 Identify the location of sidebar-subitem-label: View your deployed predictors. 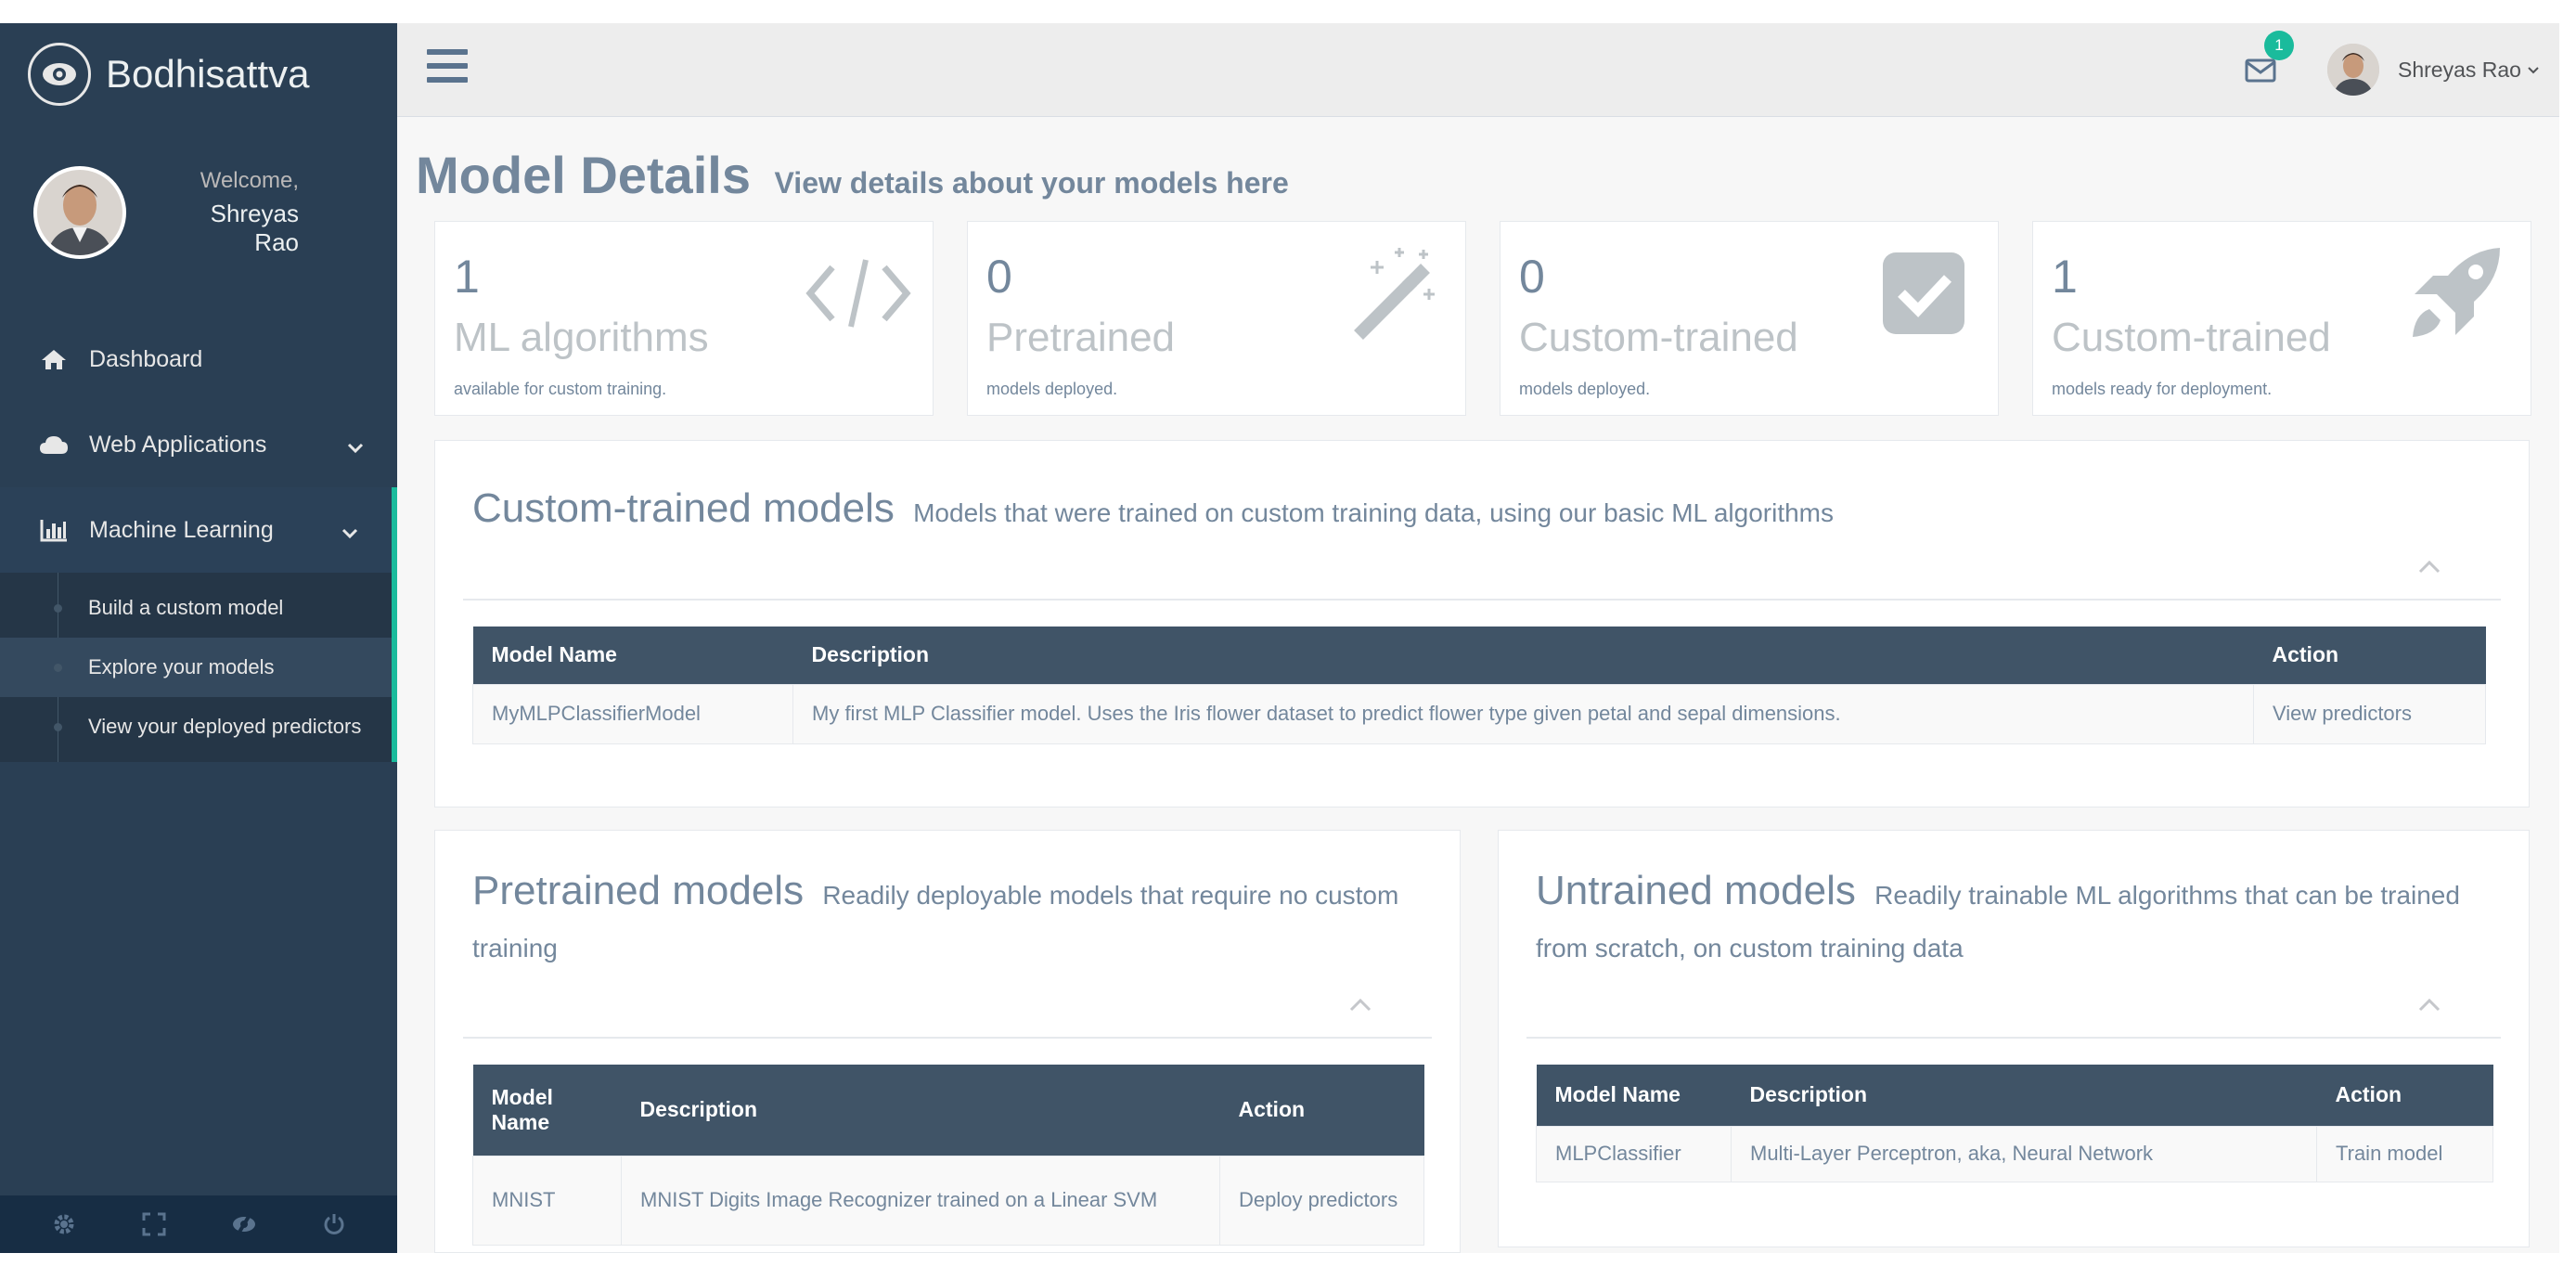
(225, 726).